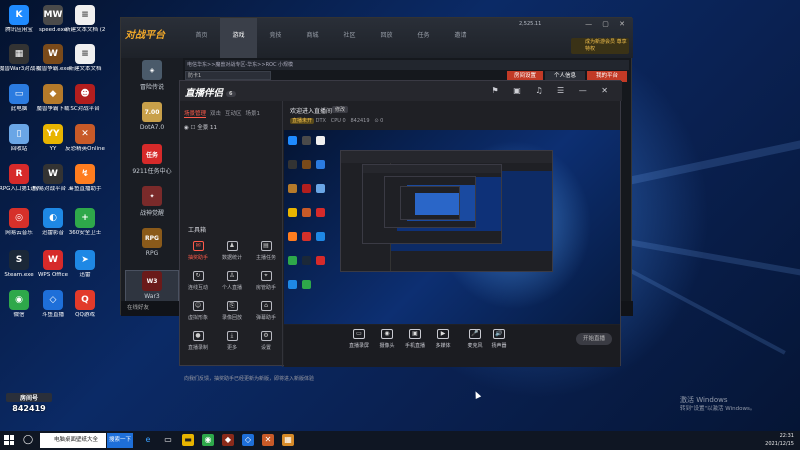  I want to click on app-icon: ✕, so click(85, 134).